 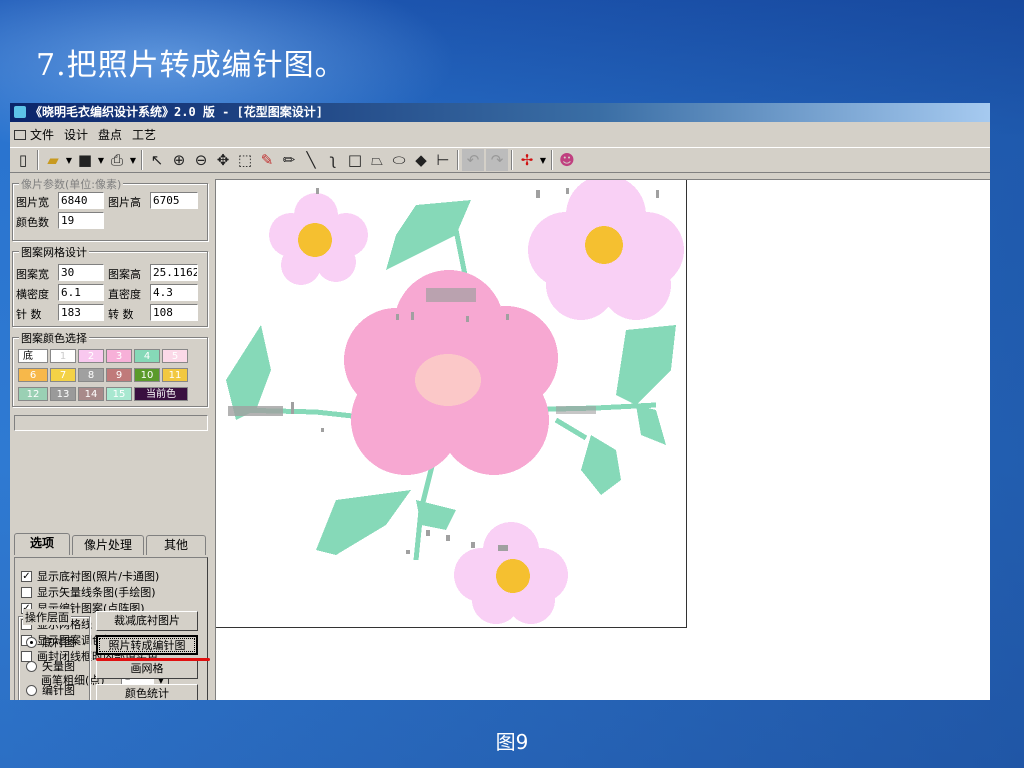 What do you see at coordinates (147, 621) in the screenshot?
I see `crop-underlay-button: 裁减底衬图片` at bounding box center [147, 621].